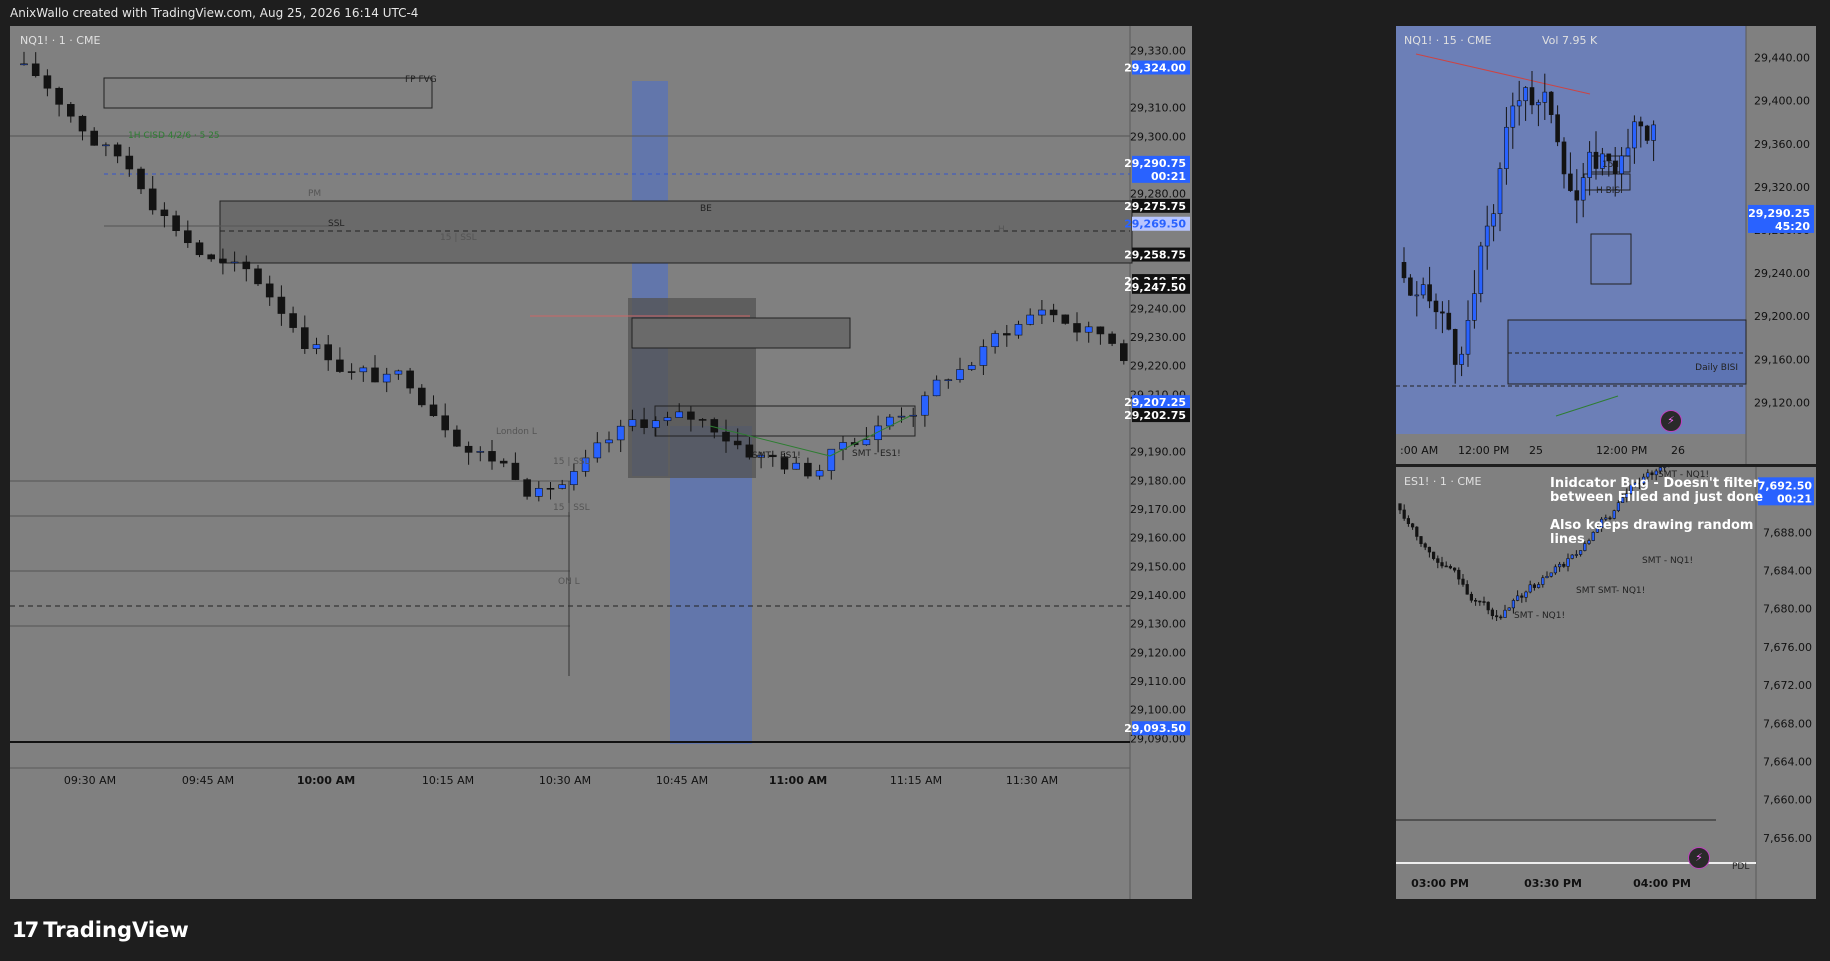 This screenshot has height=961, width=1830. I want to click on nq-15m-symbol: NQ1! · 15 · CME, so click(1447, 40).